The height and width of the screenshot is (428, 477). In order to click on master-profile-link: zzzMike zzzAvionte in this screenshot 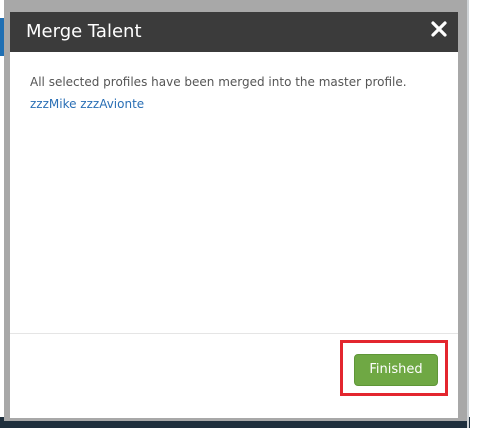, I will do `click(87, 104)`.